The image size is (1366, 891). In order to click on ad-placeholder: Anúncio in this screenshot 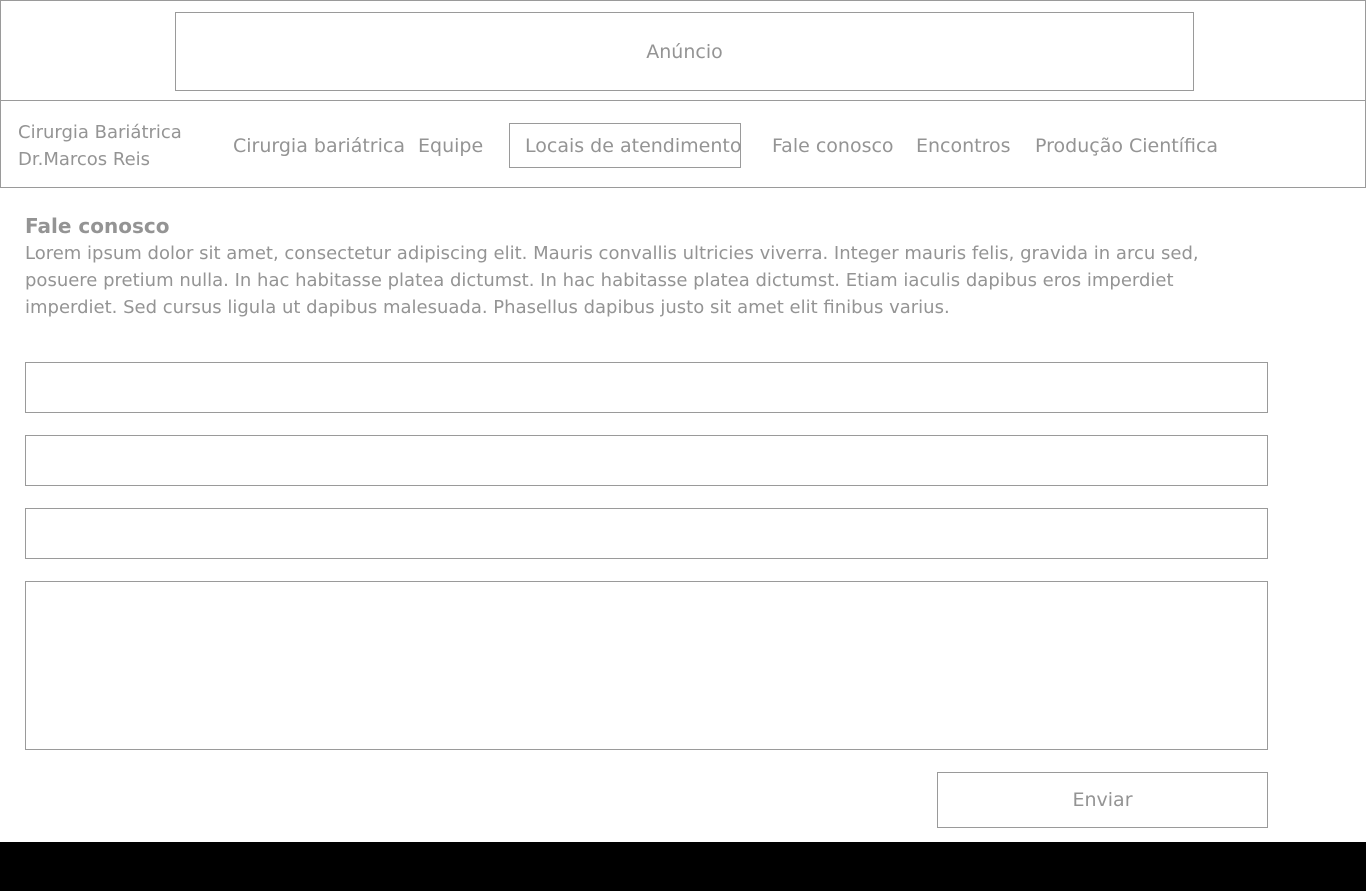, I will do `click(684, 51)`.